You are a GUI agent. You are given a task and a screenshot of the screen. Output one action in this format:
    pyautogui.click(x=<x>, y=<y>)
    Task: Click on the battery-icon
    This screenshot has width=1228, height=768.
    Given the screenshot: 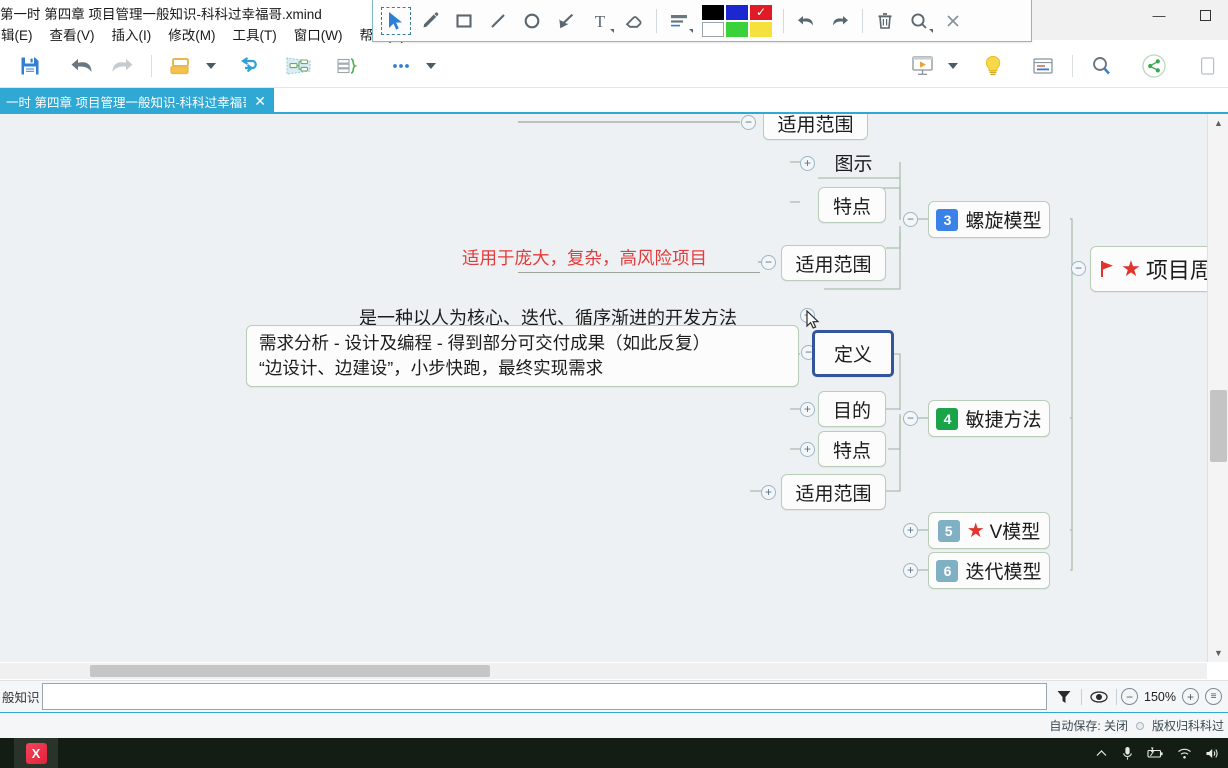 What is the action you would take?
    pyautogui.click(x=1155, y=753)
    